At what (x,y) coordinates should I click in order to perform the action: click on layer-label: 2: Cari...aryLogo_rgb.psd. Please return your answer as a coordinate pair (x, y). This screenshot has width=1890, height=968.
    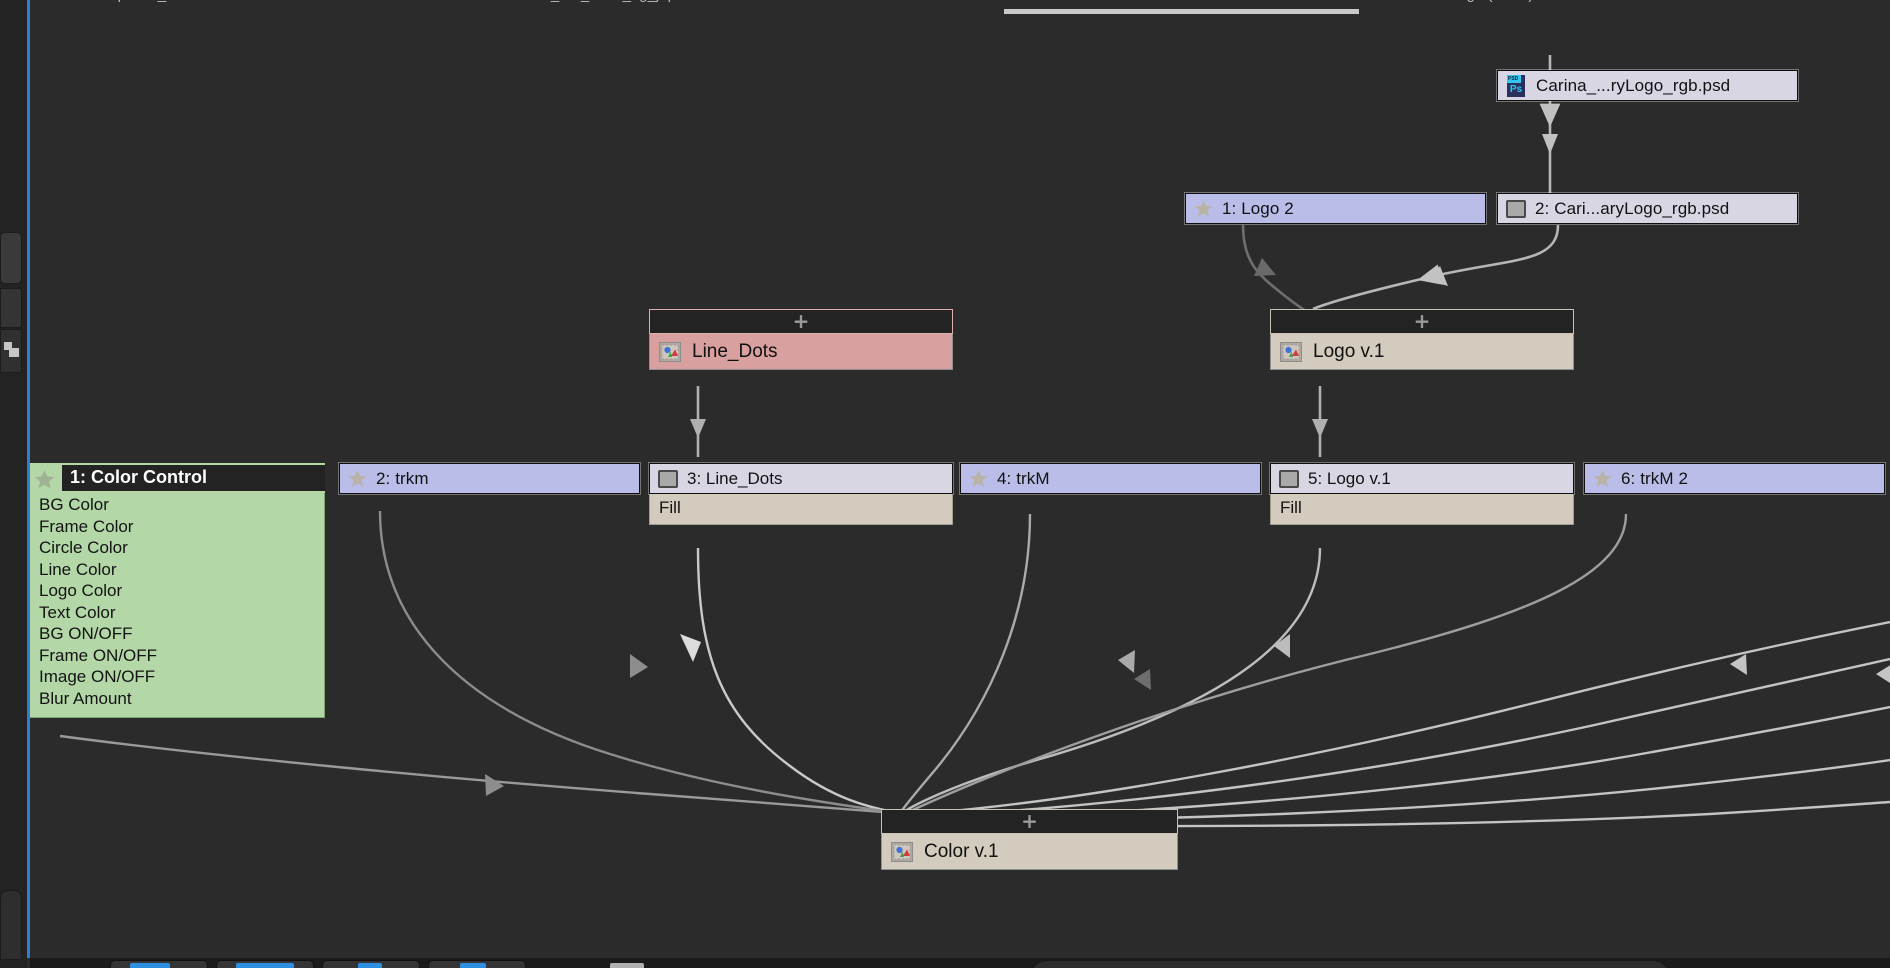
    Looking at the image, I should click on (1632, 208).